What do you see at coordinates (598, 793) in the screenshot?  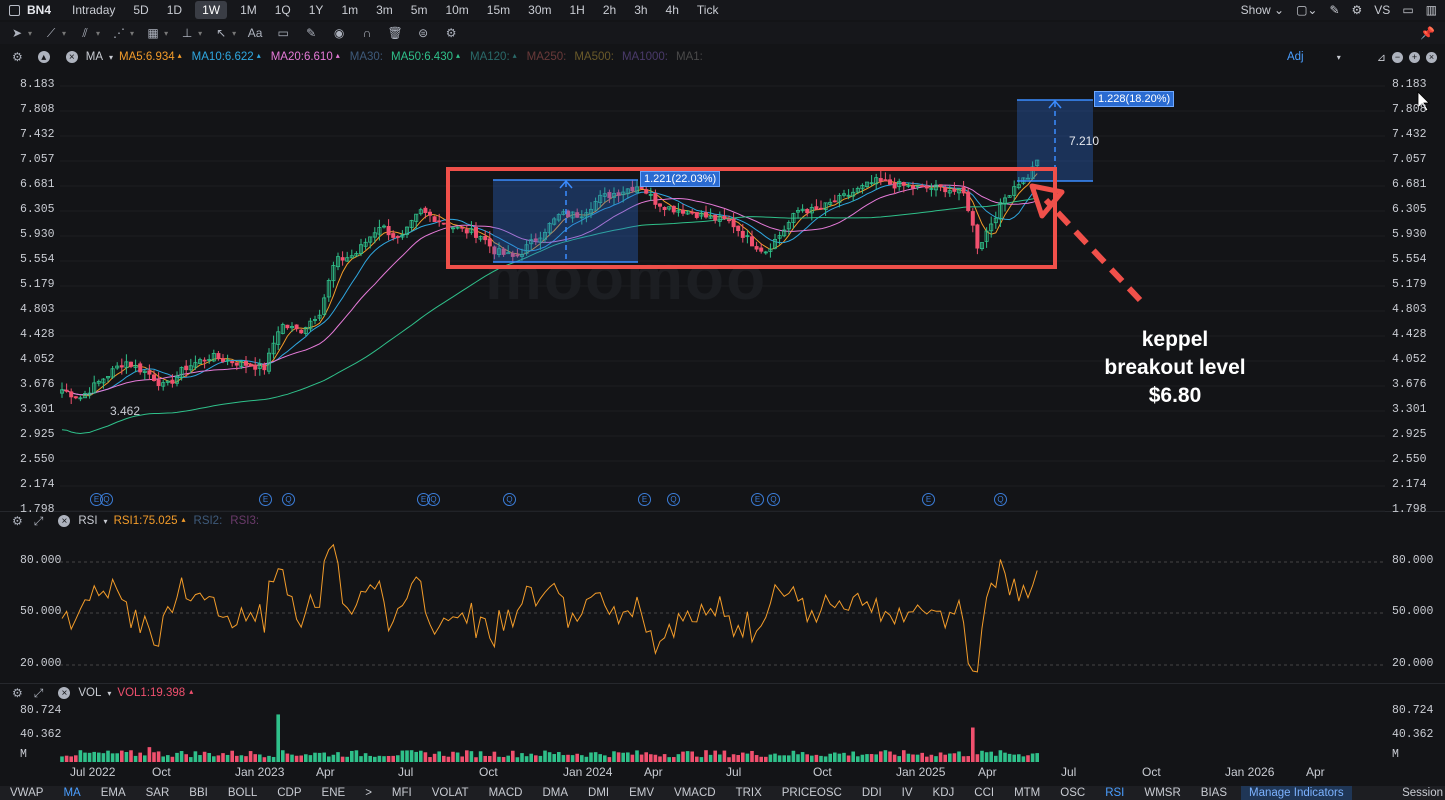 I see `indicator-dmi: DMI` at bounding box center [598, 793].